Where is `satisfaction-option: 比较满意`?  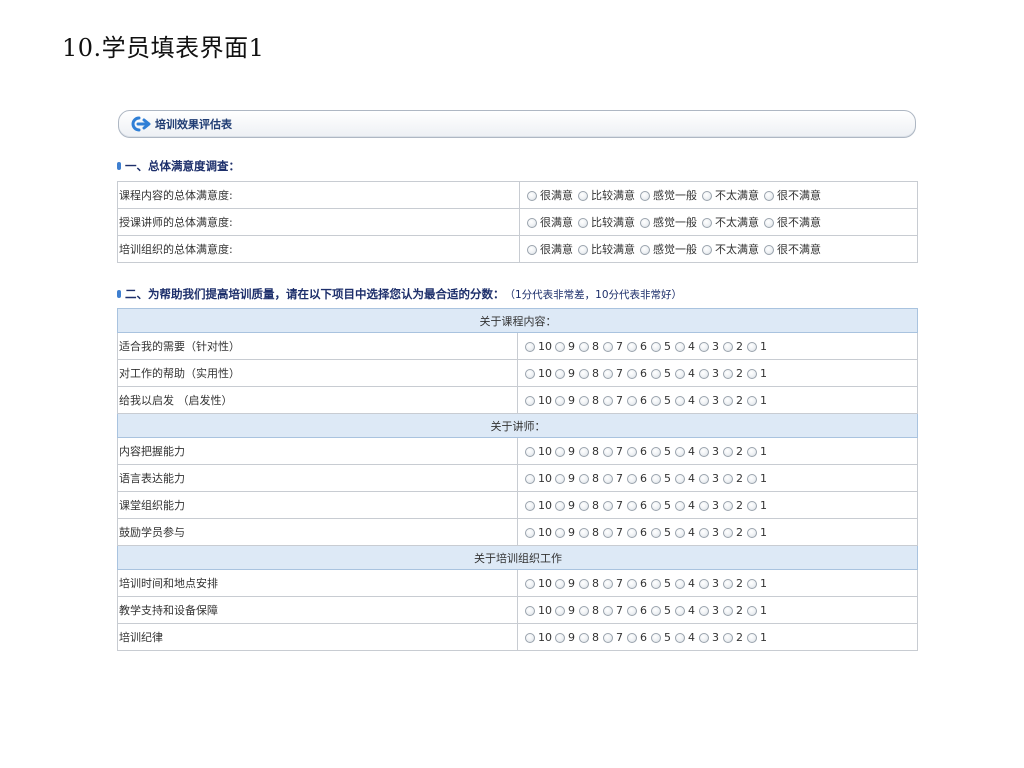 satisfaction-option: 比较满意 is located at coordinates (606, 249).